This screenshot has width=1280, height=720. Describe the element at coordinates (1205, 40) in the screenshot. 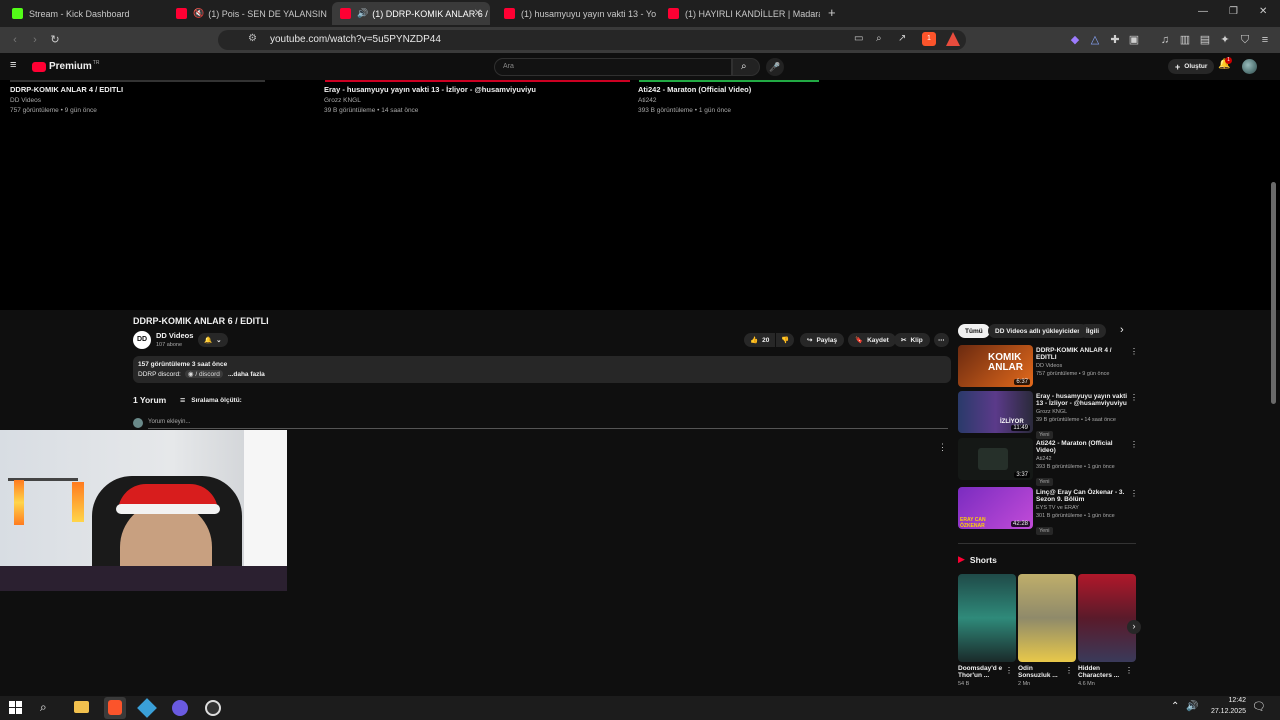

I see `wallet-icon: ▤` at that location.